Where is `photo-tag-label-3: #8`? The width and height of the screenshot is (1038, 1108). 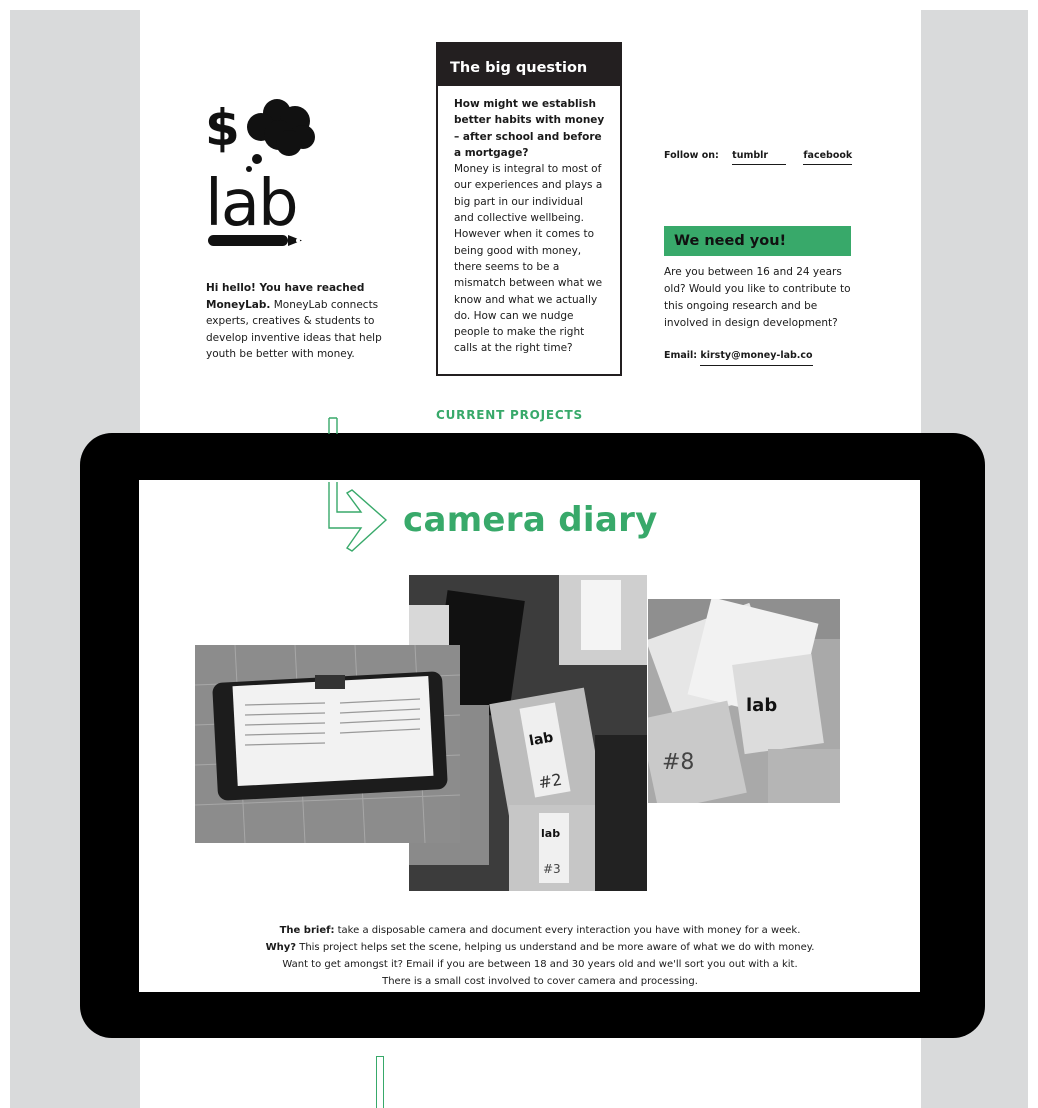
photo-tag-label-3: #8 is located at coordinates (678, 762).